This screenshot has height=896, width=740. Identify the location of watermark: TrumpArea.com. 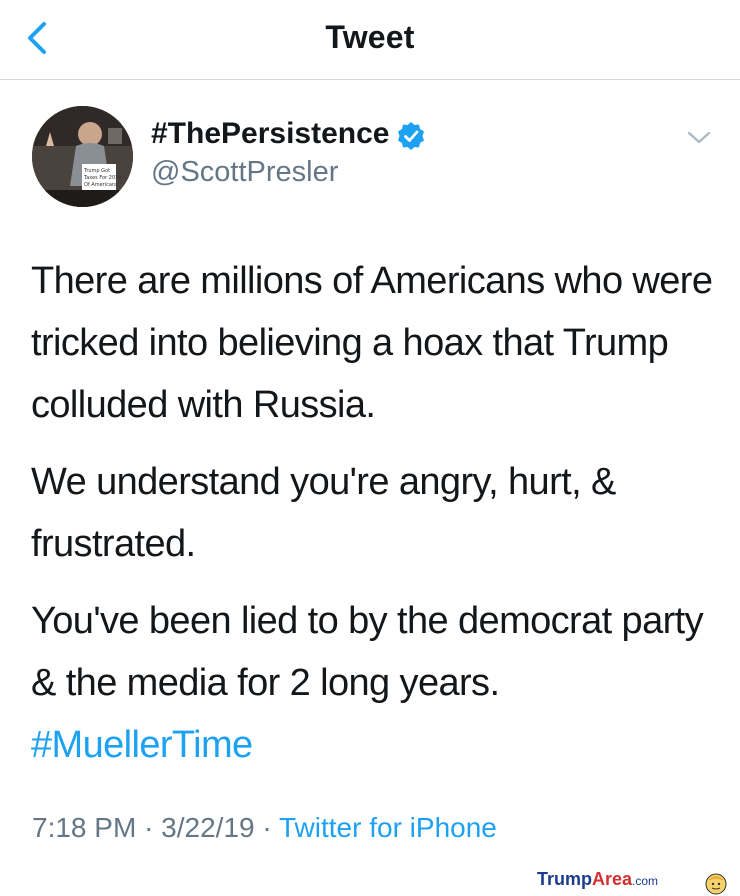
(597, 879).